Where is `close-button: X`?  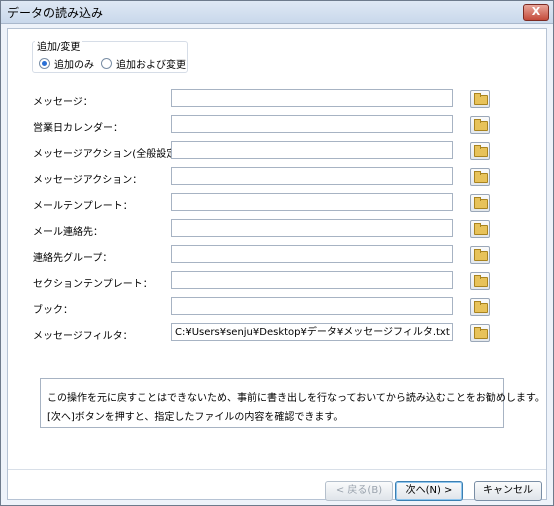
close-button: X is located at coordinates (536, 12).